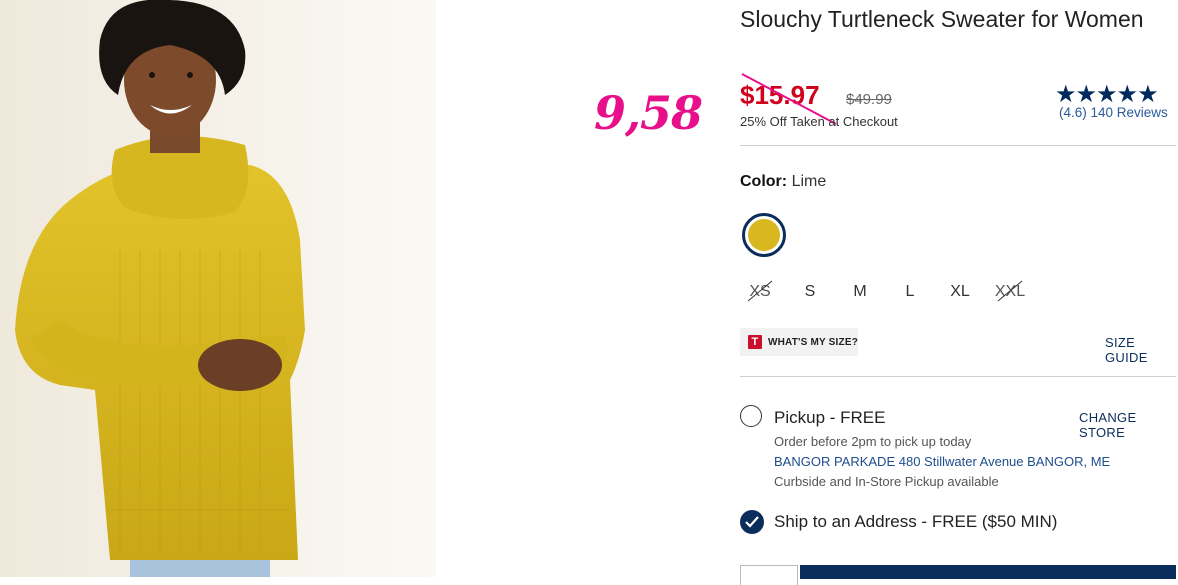 Image resolution: width=1178 pixels, height=585 pixels. I want to click on product-title: Slouchy Turtleneck Sweater for Women, so click(942, 19).